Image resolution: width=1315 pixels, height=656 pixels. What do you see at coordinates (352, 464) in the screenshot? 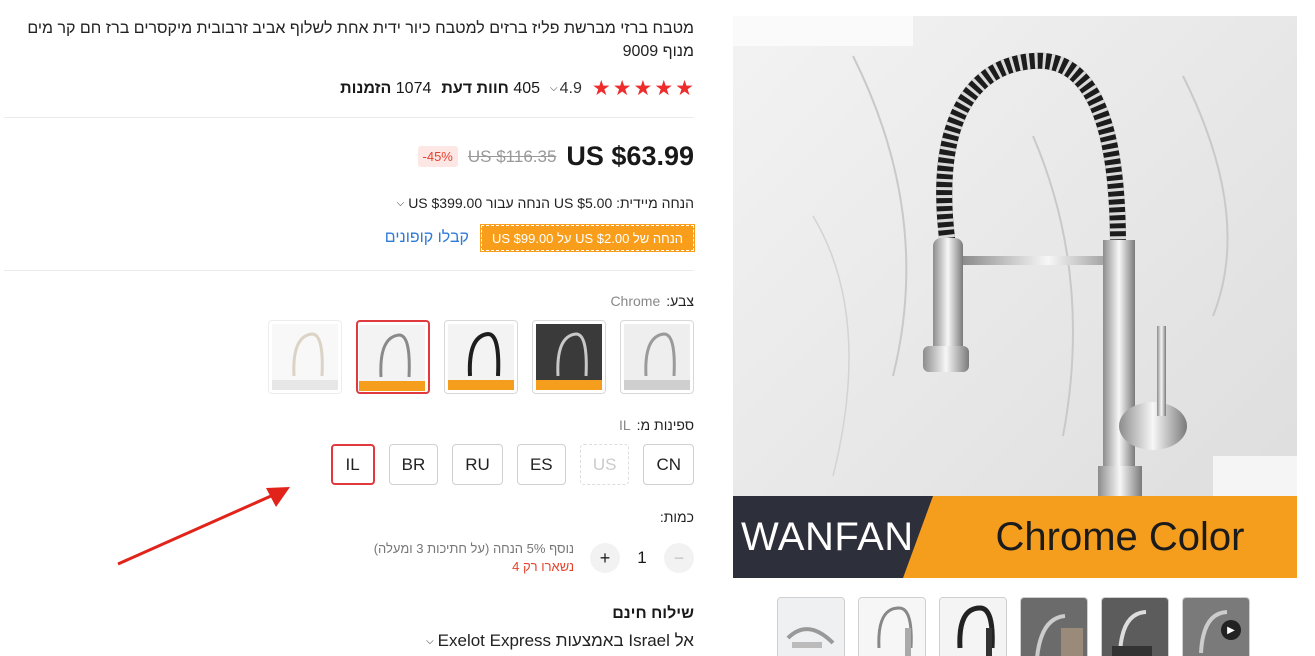
I see `ships-from-option-il: IL` at bounding box center [352, 464].